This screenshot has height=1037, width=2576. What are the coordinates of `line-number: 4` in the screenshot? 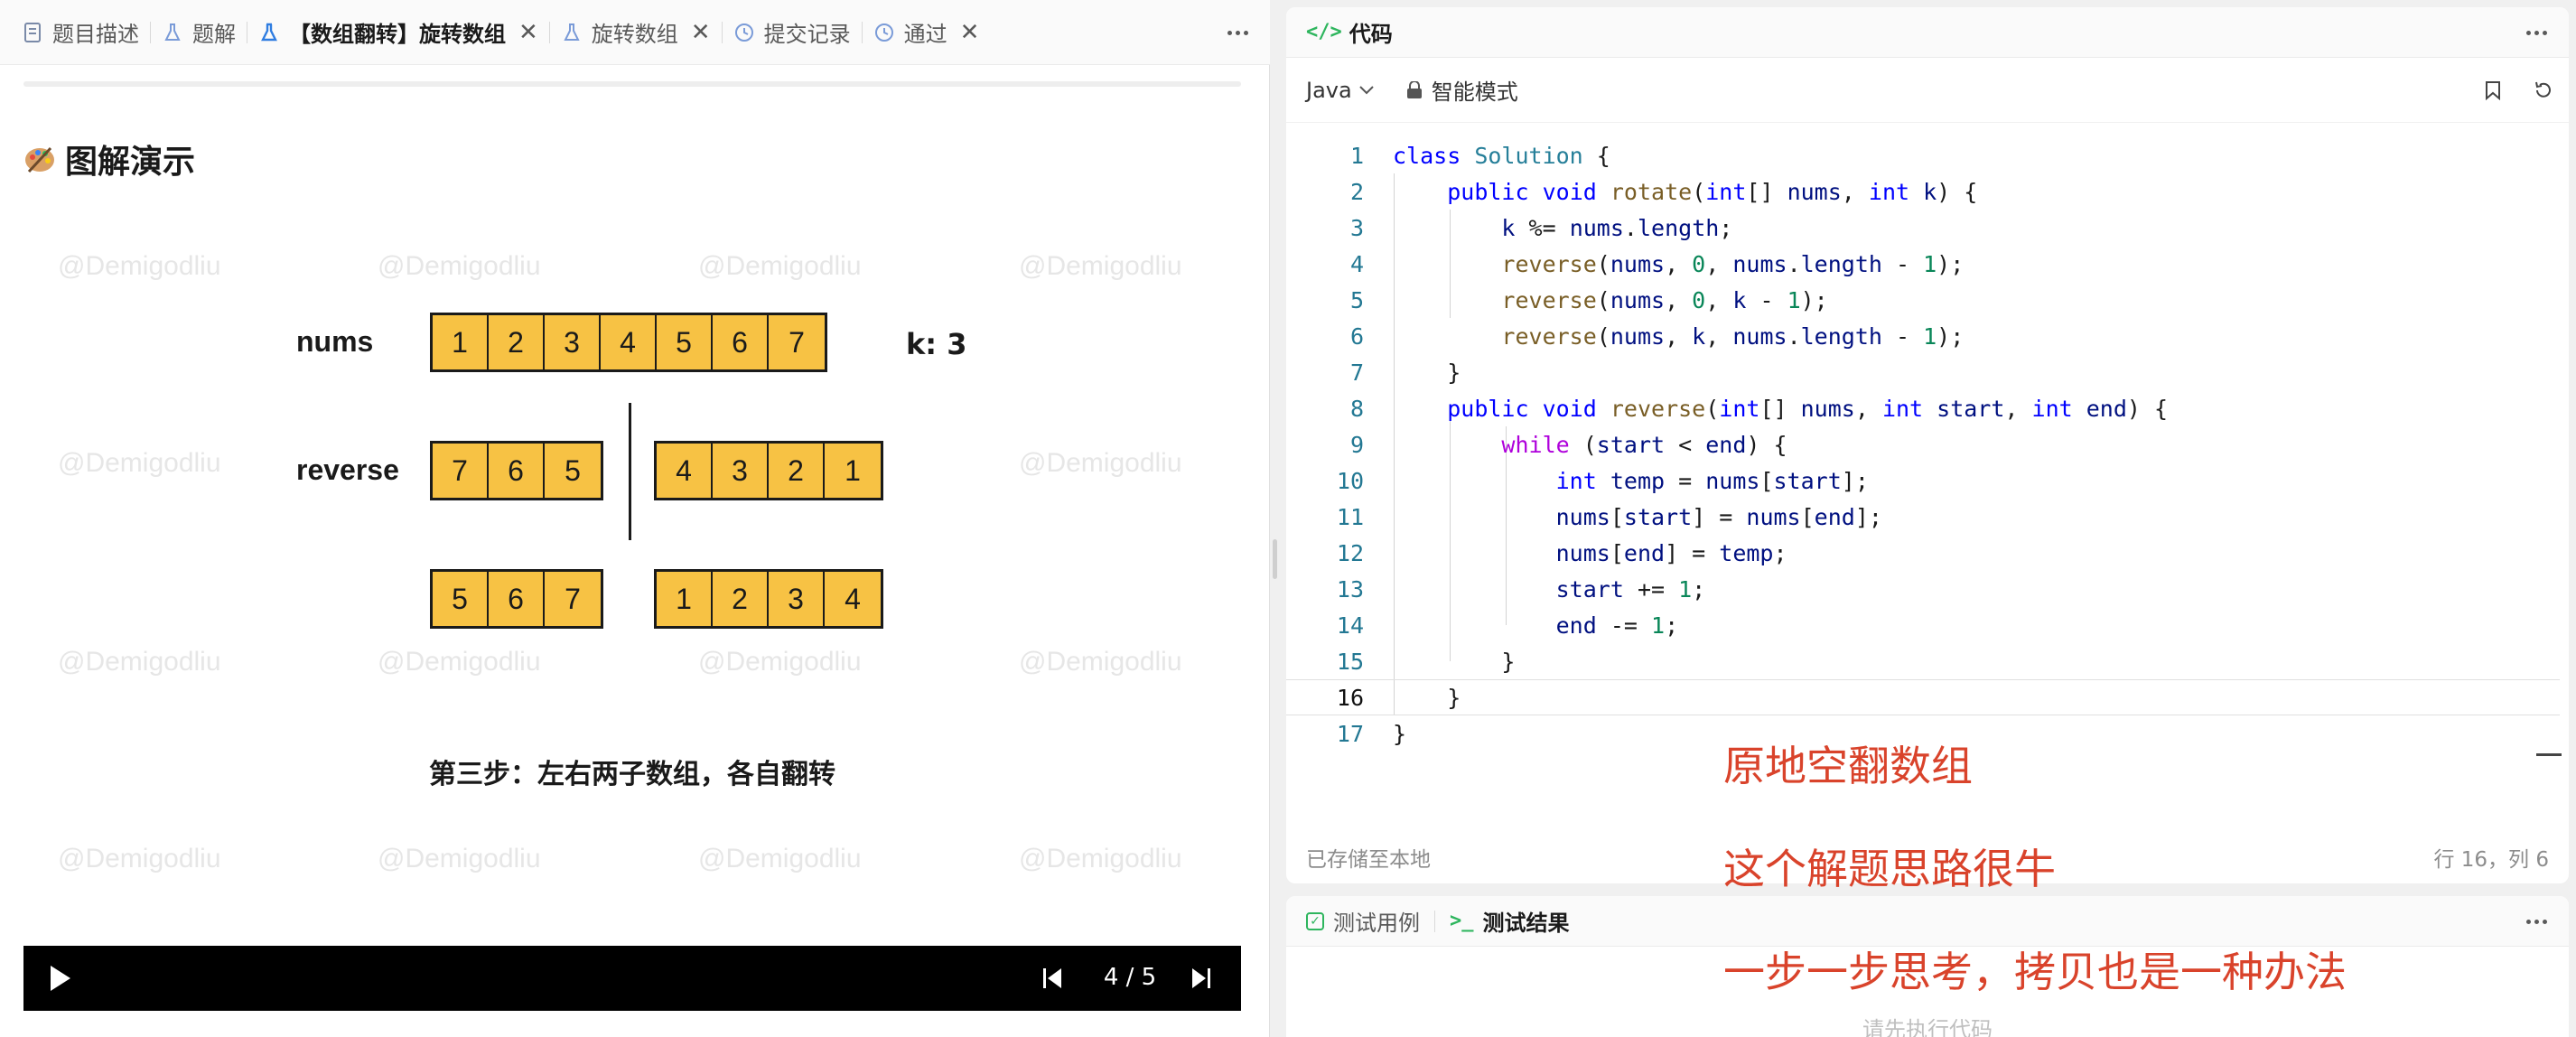 It's located at (1356, 263).